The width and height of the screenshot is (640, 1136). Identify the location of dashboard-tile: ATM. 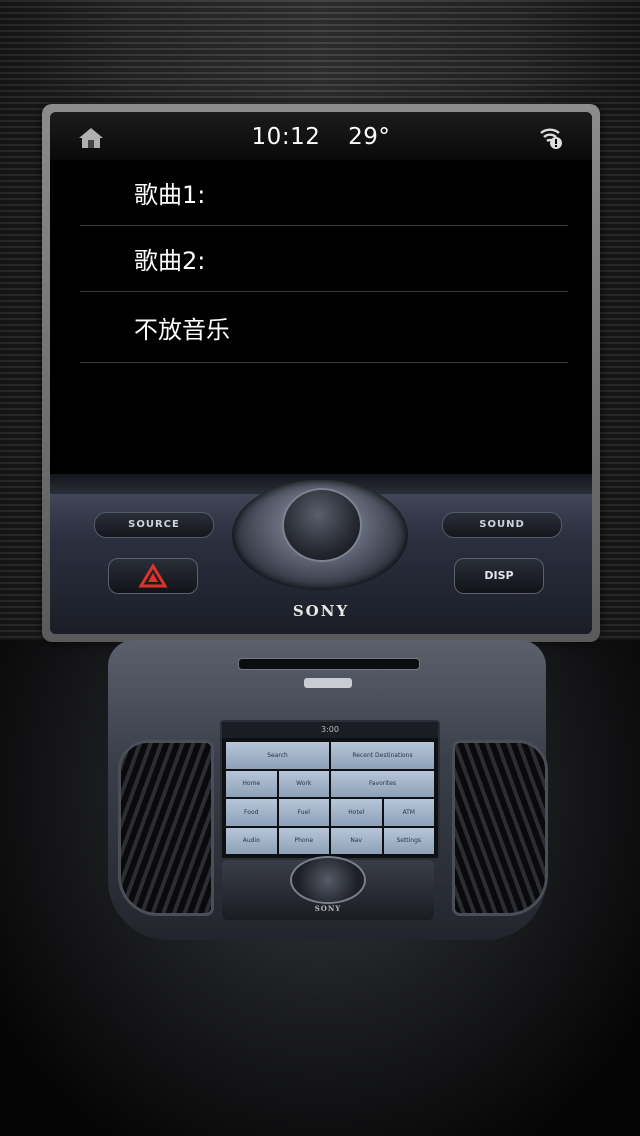
(408, 812).